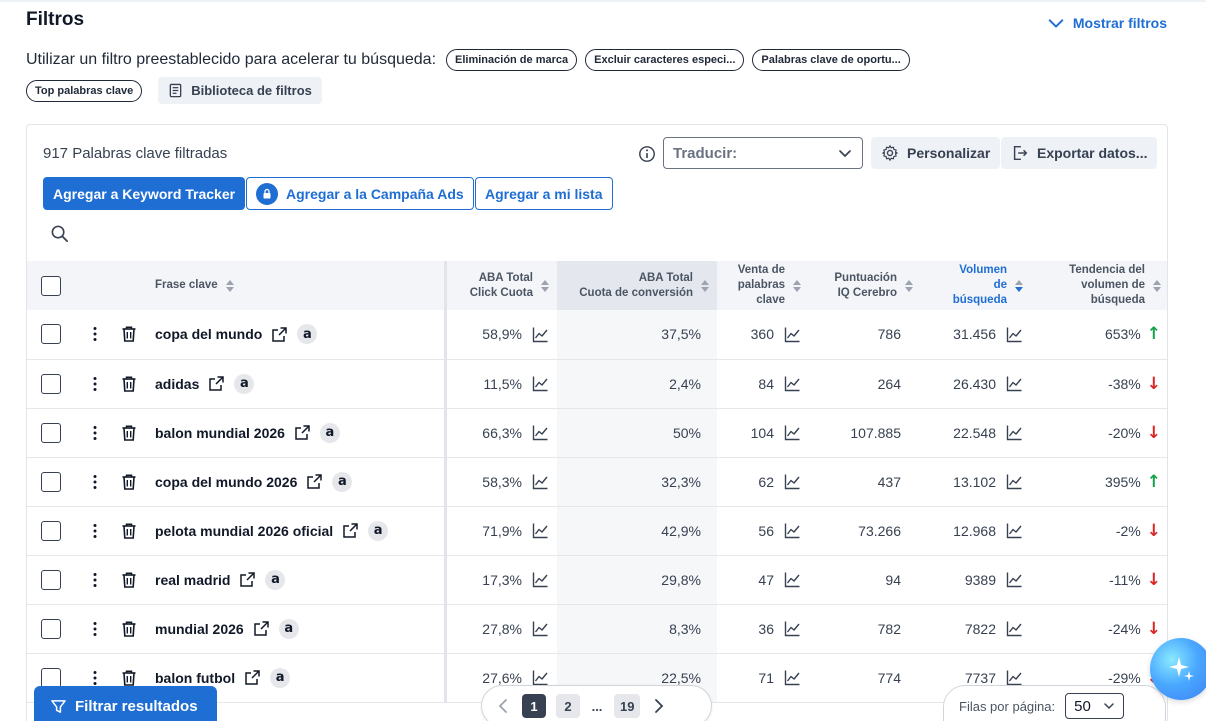 The image size is (1206, 721). Describe the element at coordinates (544, 193) in the screenshot. I see `add-to-list-button: Agregar a mi lista` at that location.